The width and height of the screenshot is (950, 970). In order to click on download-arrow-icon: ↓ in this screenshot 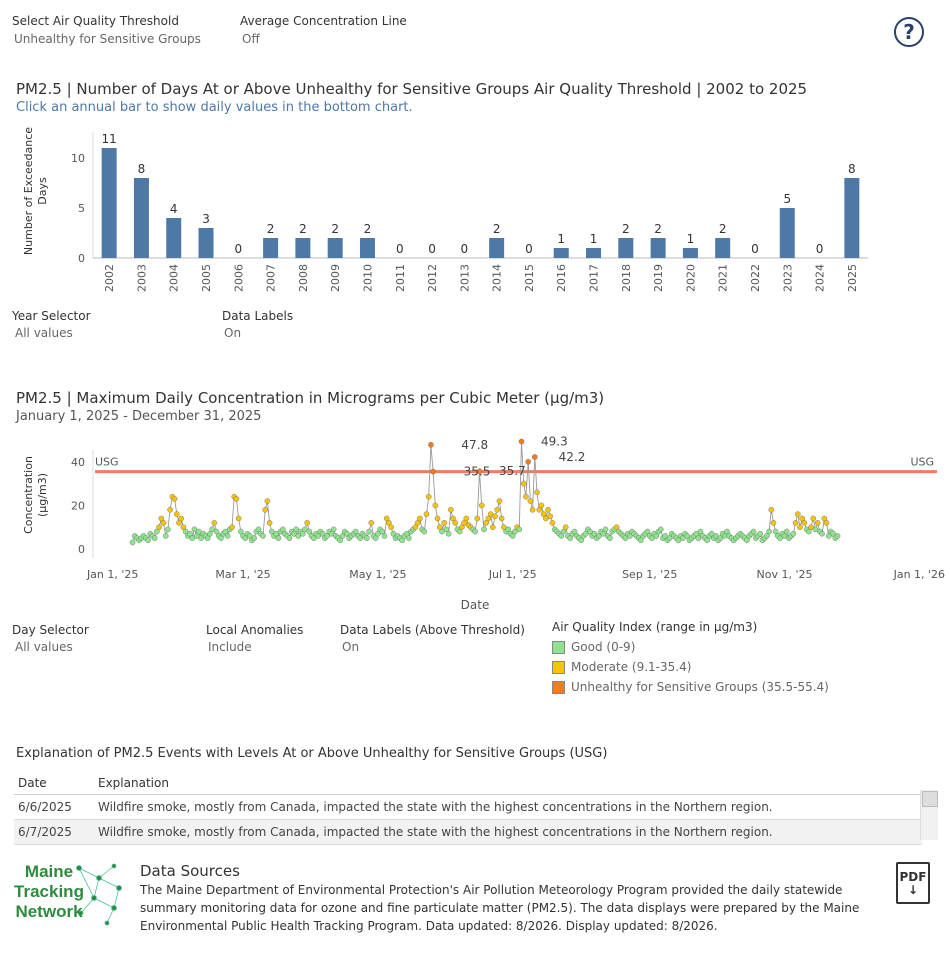, I will do `click(913, 890)`.